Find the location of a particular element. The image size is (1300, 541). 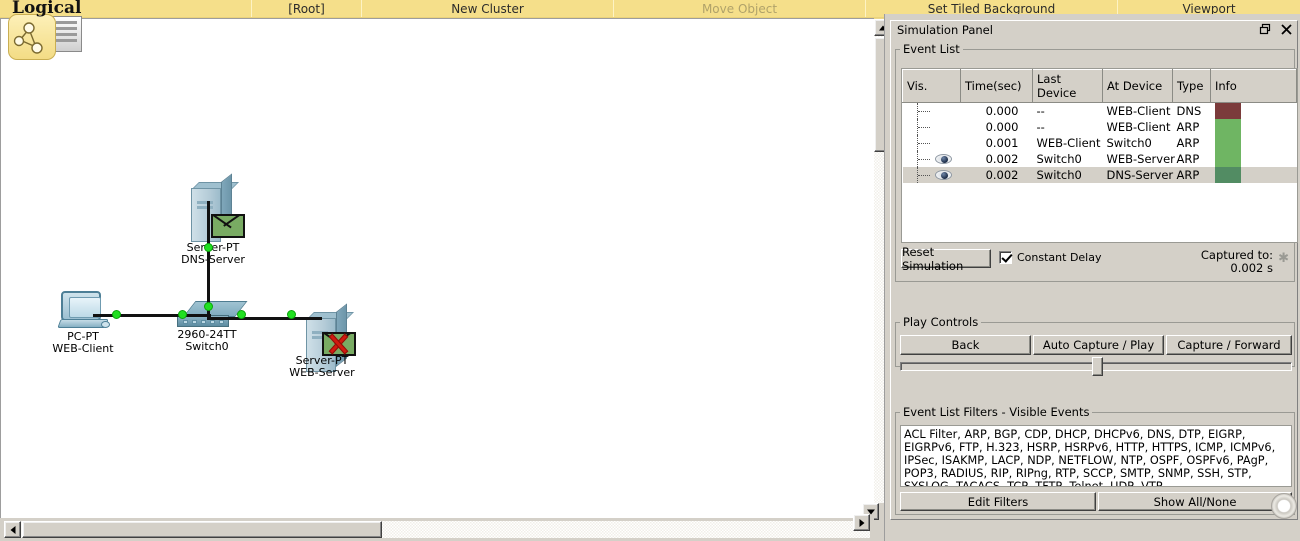

play-speed-slider-thumb is located at coordinates (1097, 366).